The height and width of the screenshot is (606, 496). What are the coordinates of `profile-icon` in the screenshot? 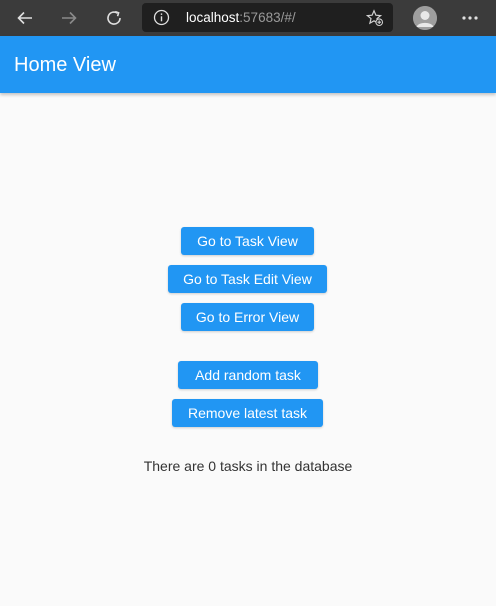 It's located at (425, 18).